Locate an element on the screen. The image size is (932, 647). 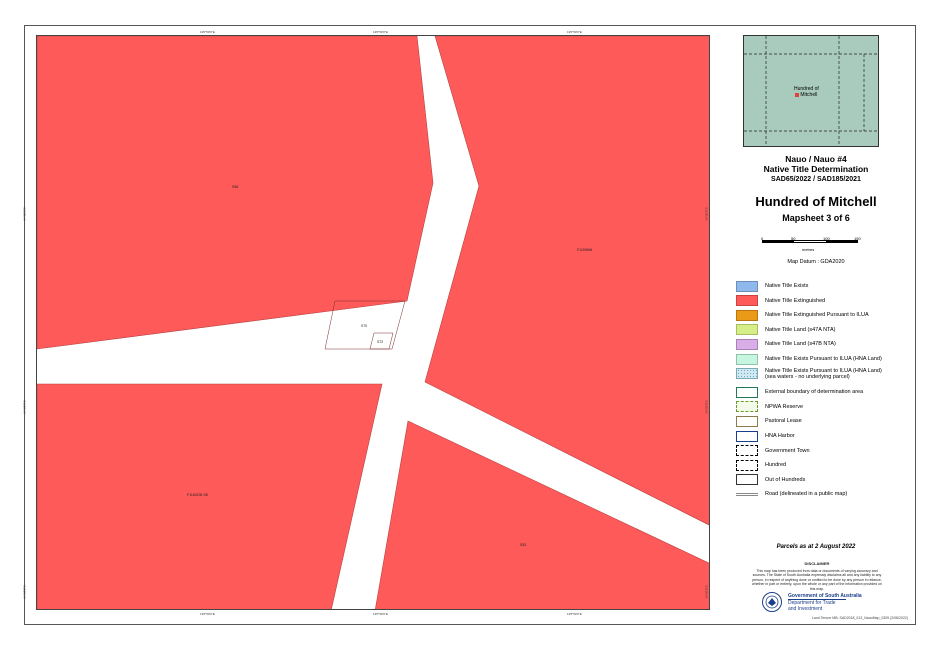
map-datum: Map Datum : GDA2020 is located at coordinates (816, 262).